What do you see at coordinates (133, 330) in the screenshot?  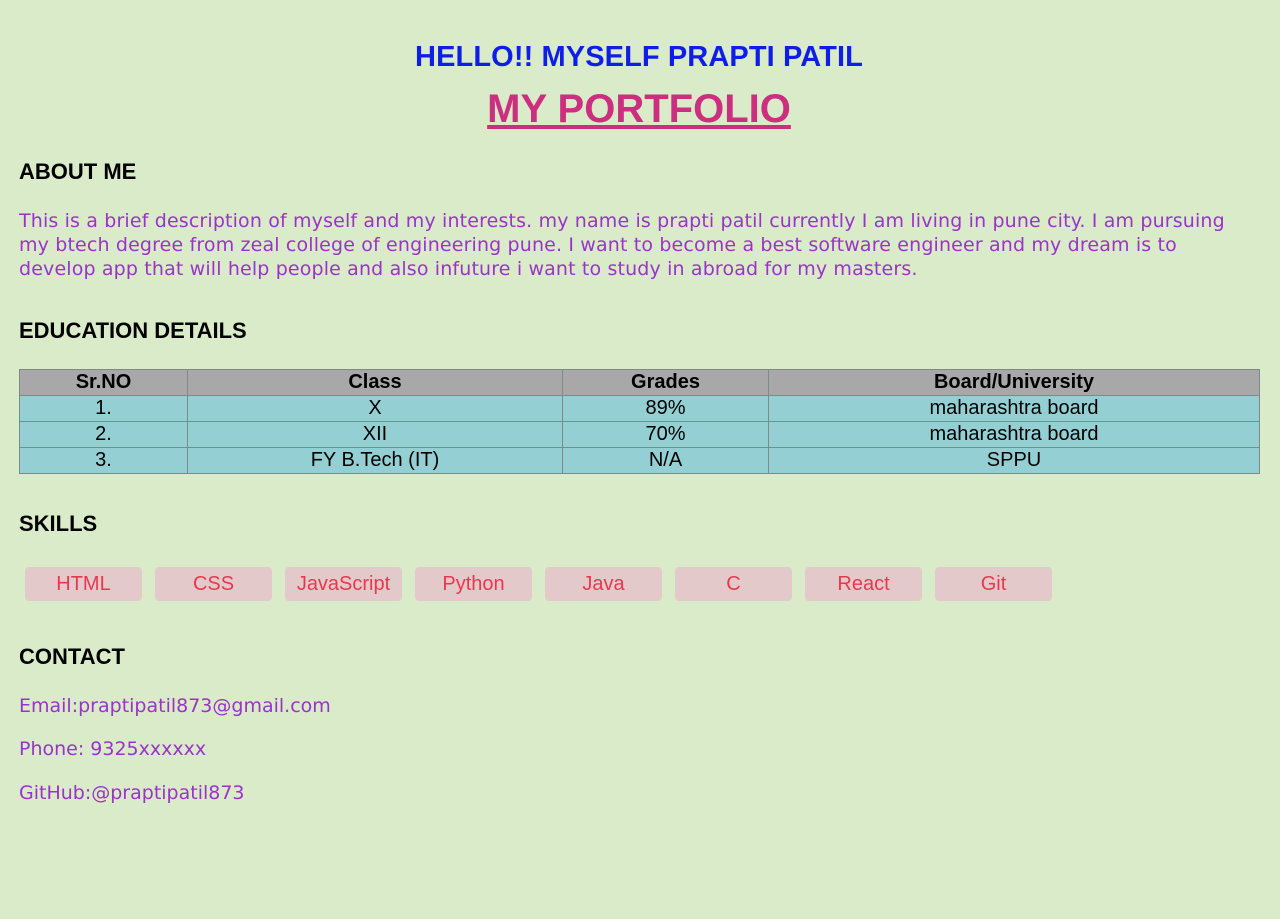 I see `education-heading: EDUCATION DETAILS` at bounding box center [133, 330].